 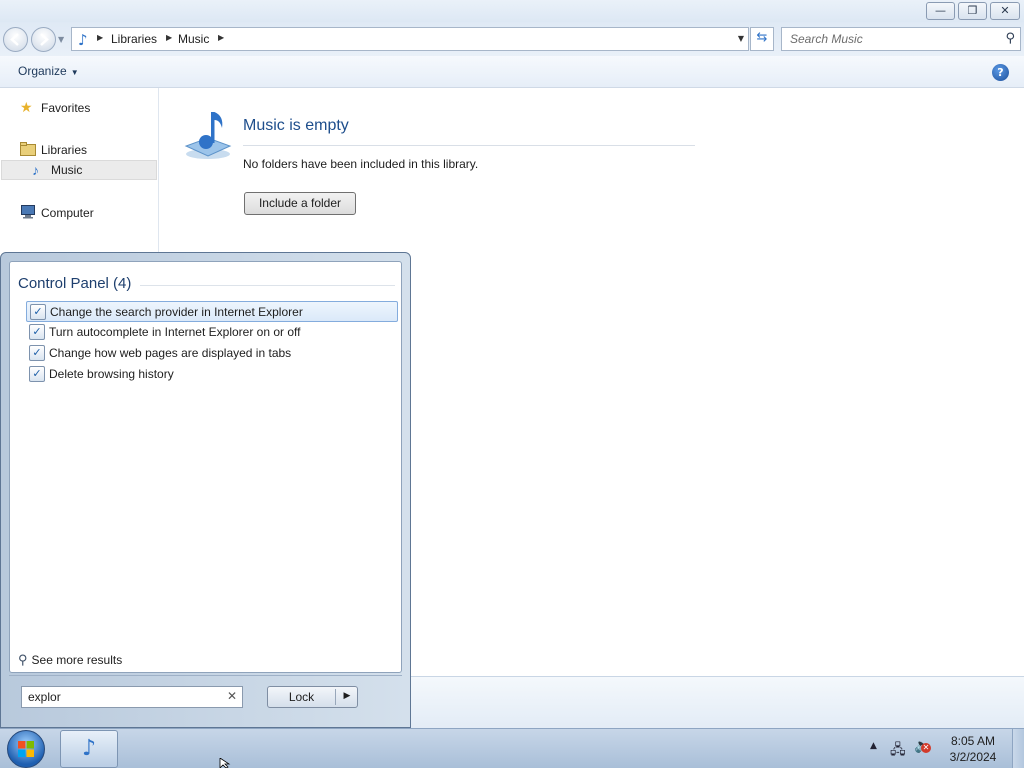 I want to click on back-button, so click(x=15, y=39).